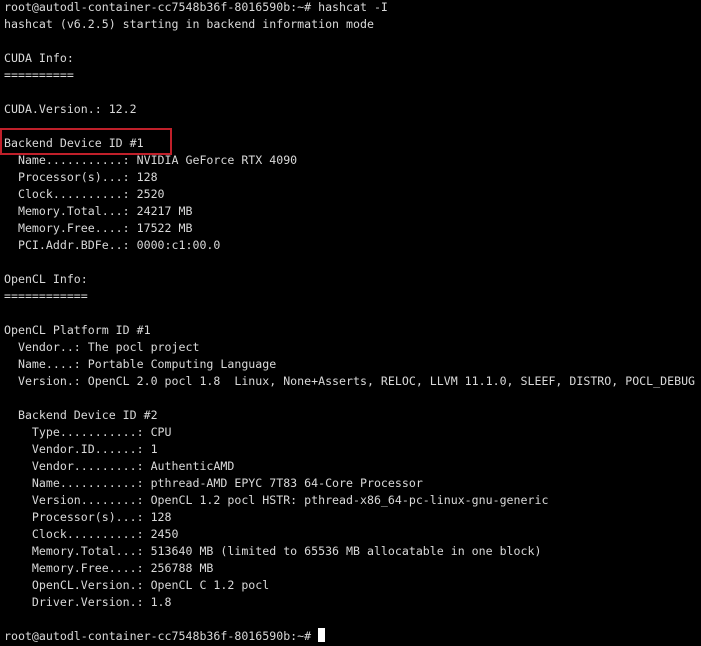  I want to click on terminal-line: CUDA Info:, so click(39, 58).